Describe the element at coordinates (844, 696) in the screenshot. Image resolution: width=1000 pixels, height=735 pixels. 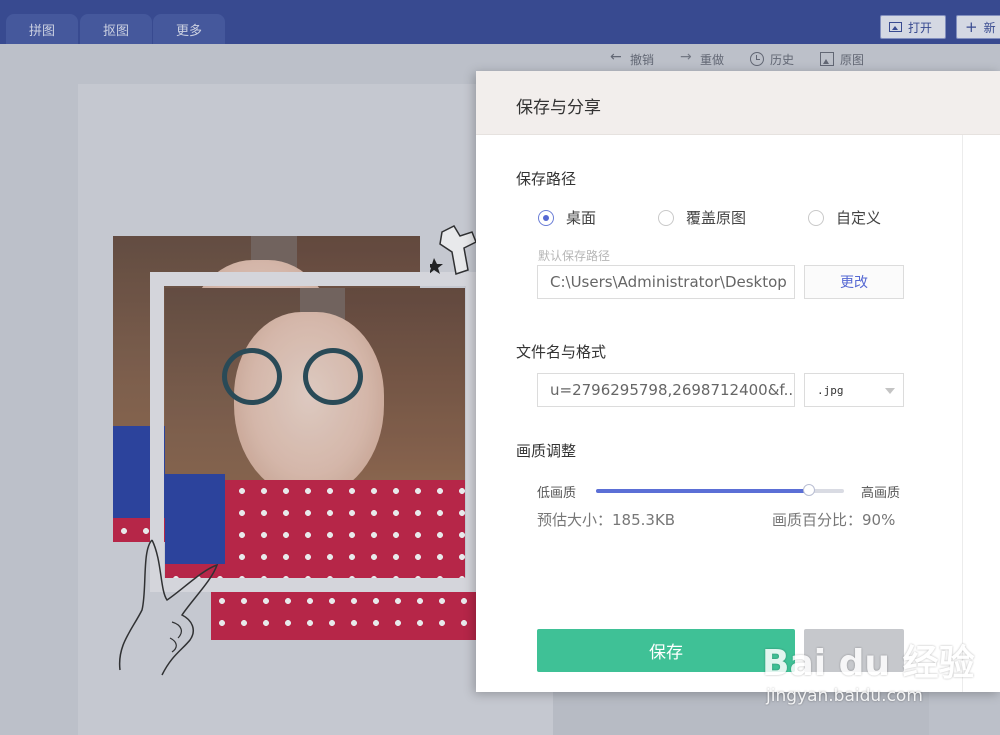
I see `watermark-url: jingyan.baidu.com` at that location.